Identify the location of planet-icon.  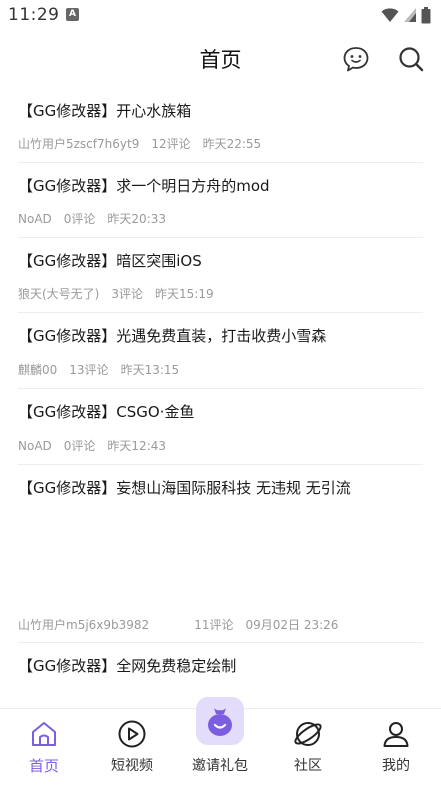
(308, 734).